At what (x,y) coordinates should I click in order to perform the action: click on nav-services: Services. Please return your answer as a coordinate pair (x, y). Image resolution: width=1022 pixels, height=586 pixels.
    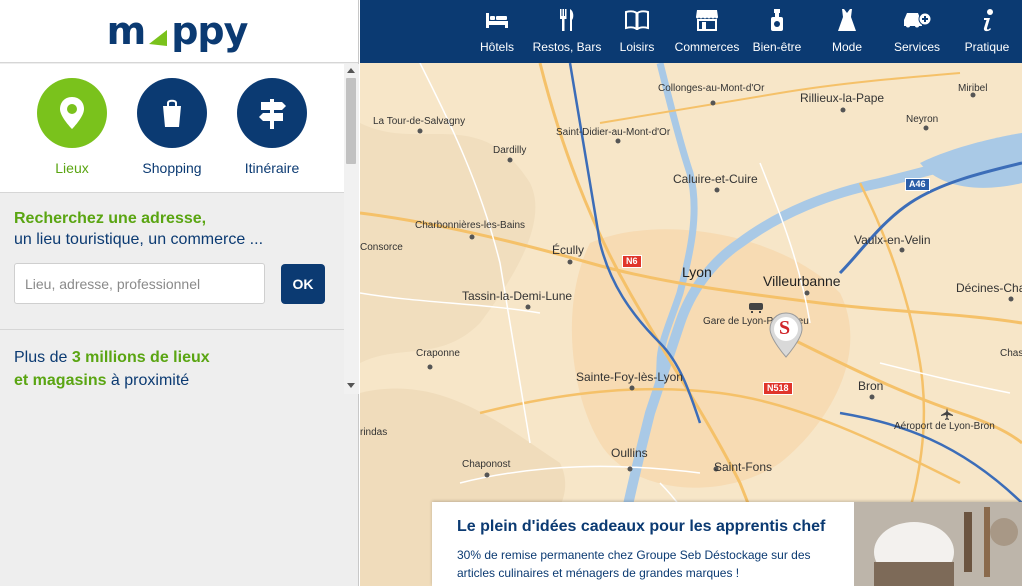
    Looking at the image, I should click on (917, 31).